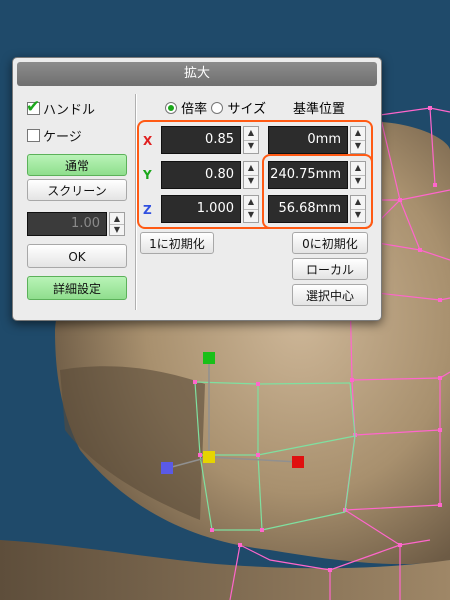  I want to click on handle-checkbox-label: ハンドル, so click(69, 110).